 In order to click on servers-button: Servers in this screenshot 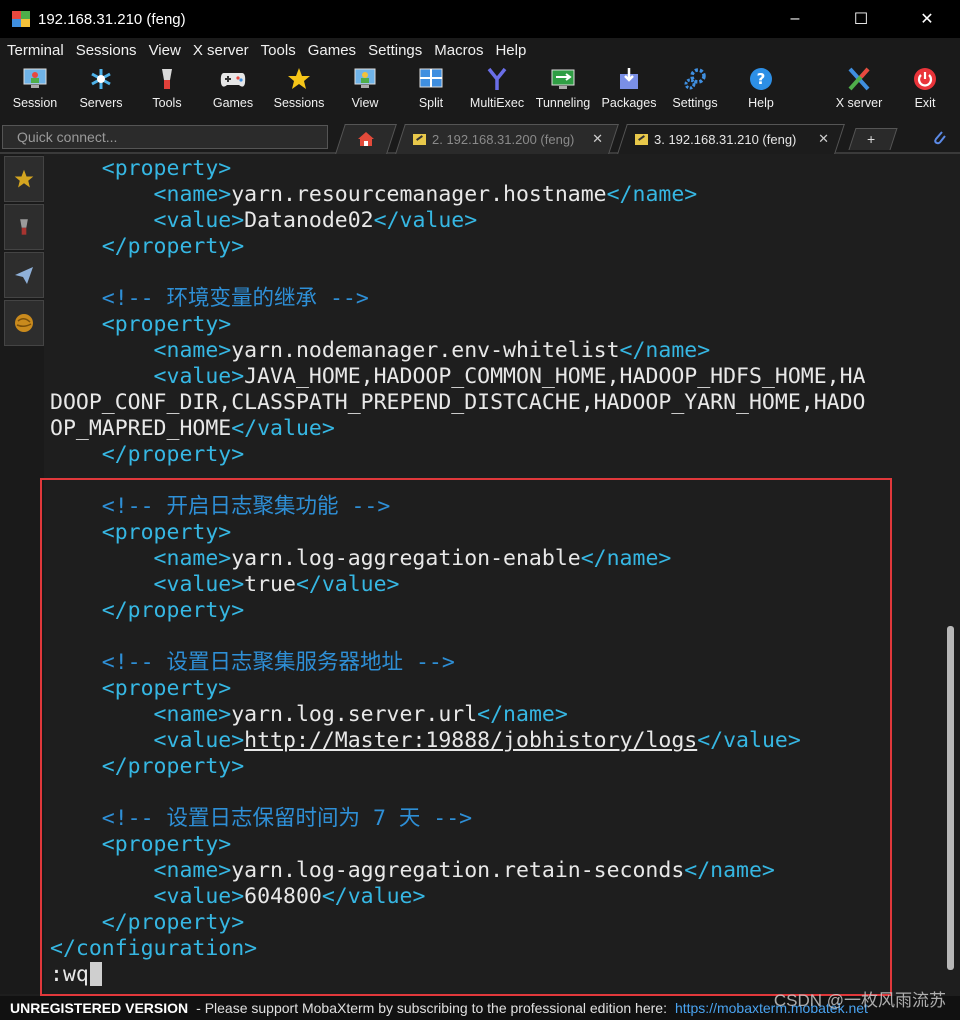, I will do `click(101, 87)`.